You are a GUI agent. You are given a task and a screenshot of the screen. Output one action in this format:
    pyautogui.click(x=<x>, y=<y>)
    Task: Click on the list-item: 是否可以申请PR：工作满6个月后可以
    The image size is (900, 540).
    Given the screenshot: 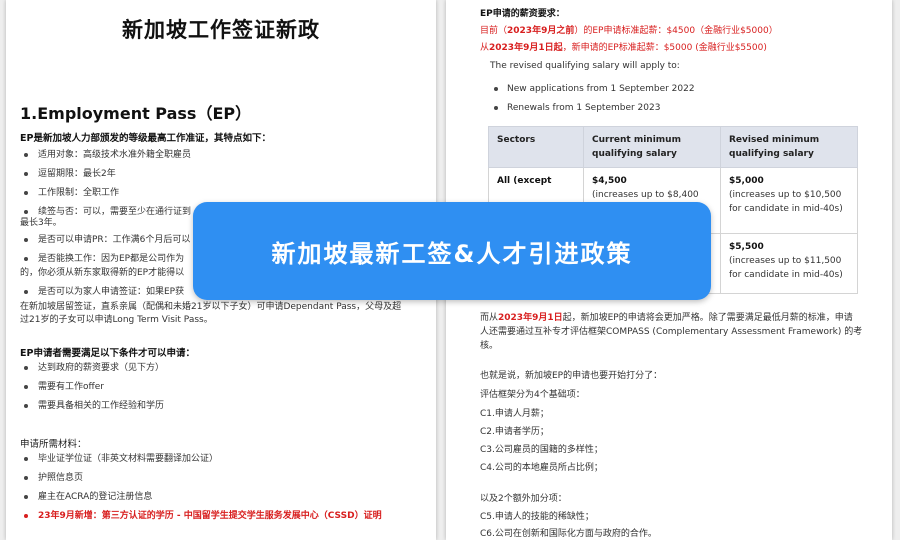 What is the action you would take?
    pyautogui.click(x=107, y=240)
    